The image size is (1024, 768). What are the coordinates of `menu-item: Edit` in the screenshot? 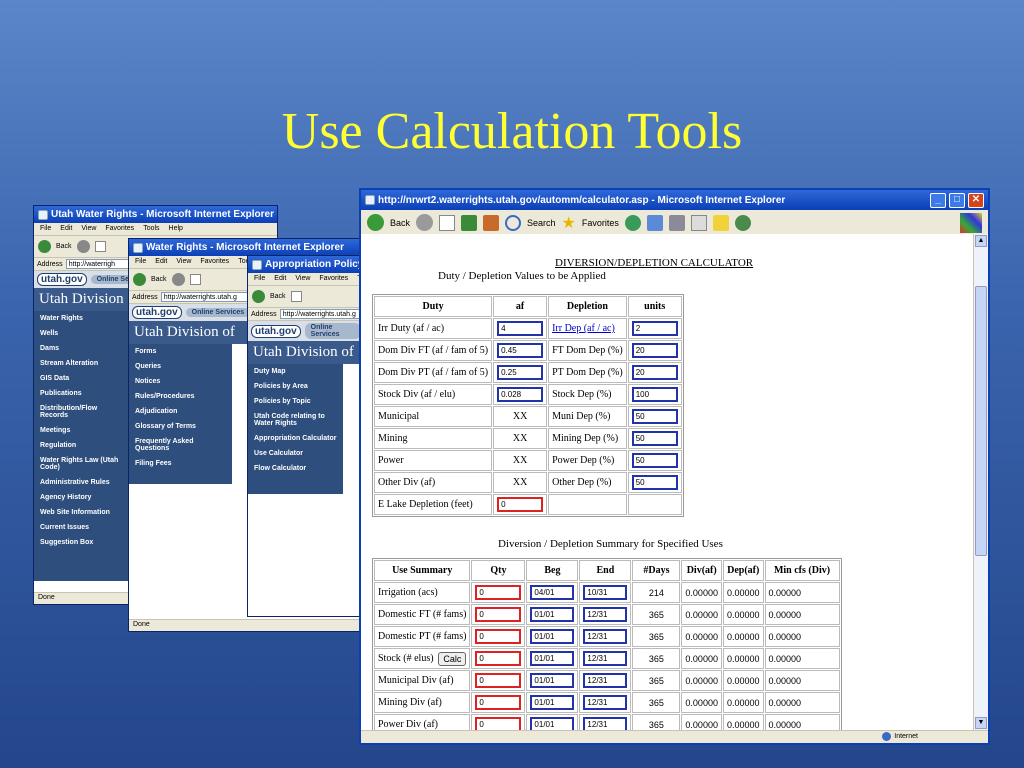 It's located at (280, 279).